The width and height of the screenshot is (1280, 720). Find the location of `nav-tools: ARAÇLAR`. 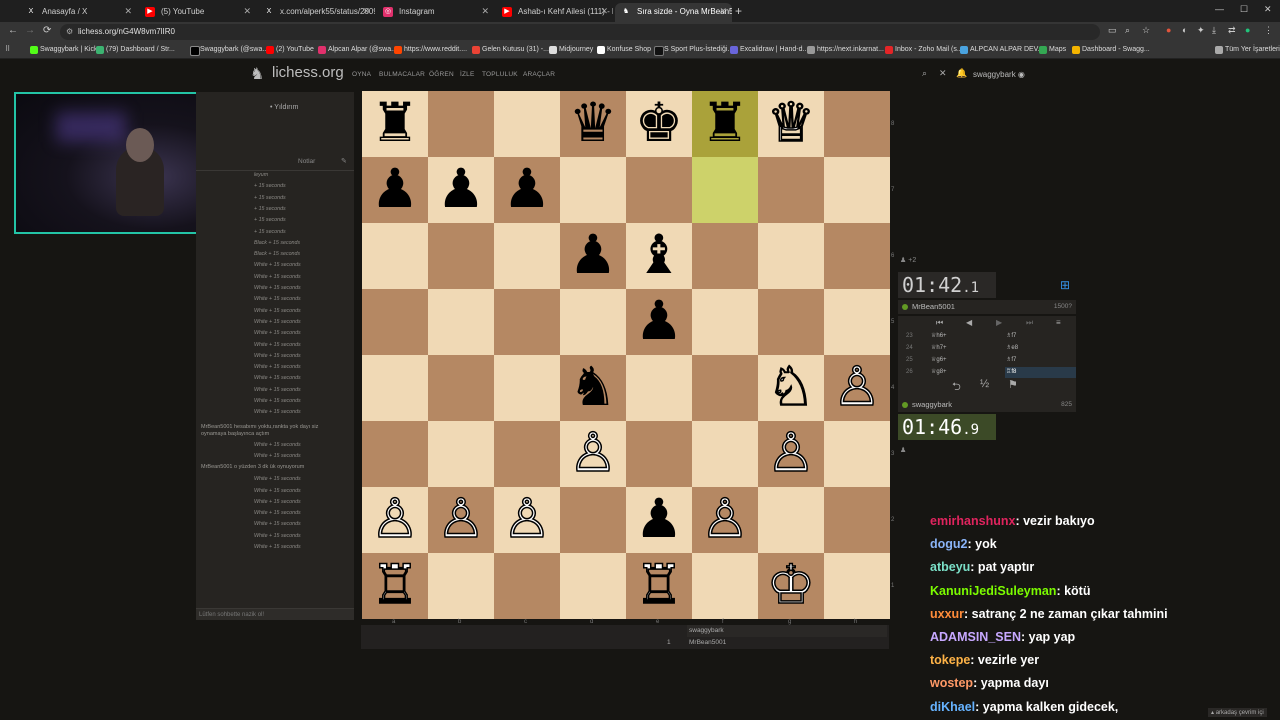

nav-tools: ARAÇLAR is located at coordinates (539, 74).